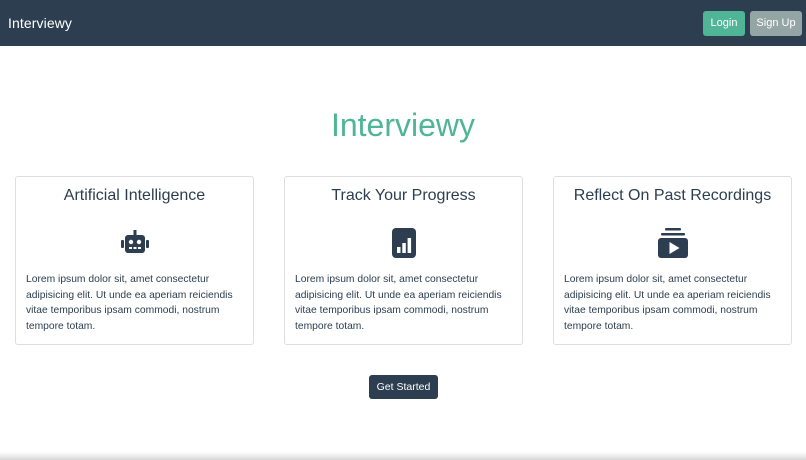 Image resolution: width=806 pixels, height=460 pixels. What do you see at coordinates (403, 195) in the screenshot?
I see `feature-card-title: Track Your Progress` at bounding box center [403, 195].